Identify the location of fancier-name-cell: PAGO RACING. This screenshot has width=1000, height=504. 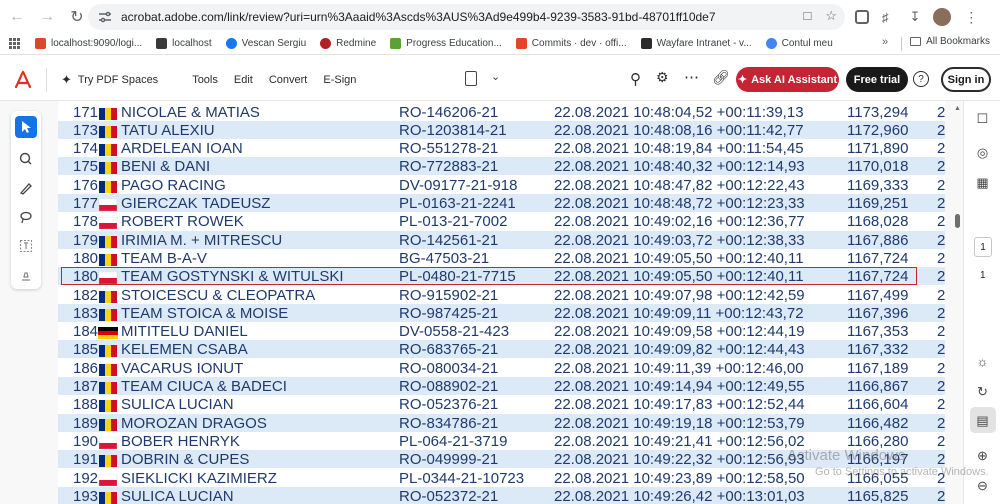
(173, 185).